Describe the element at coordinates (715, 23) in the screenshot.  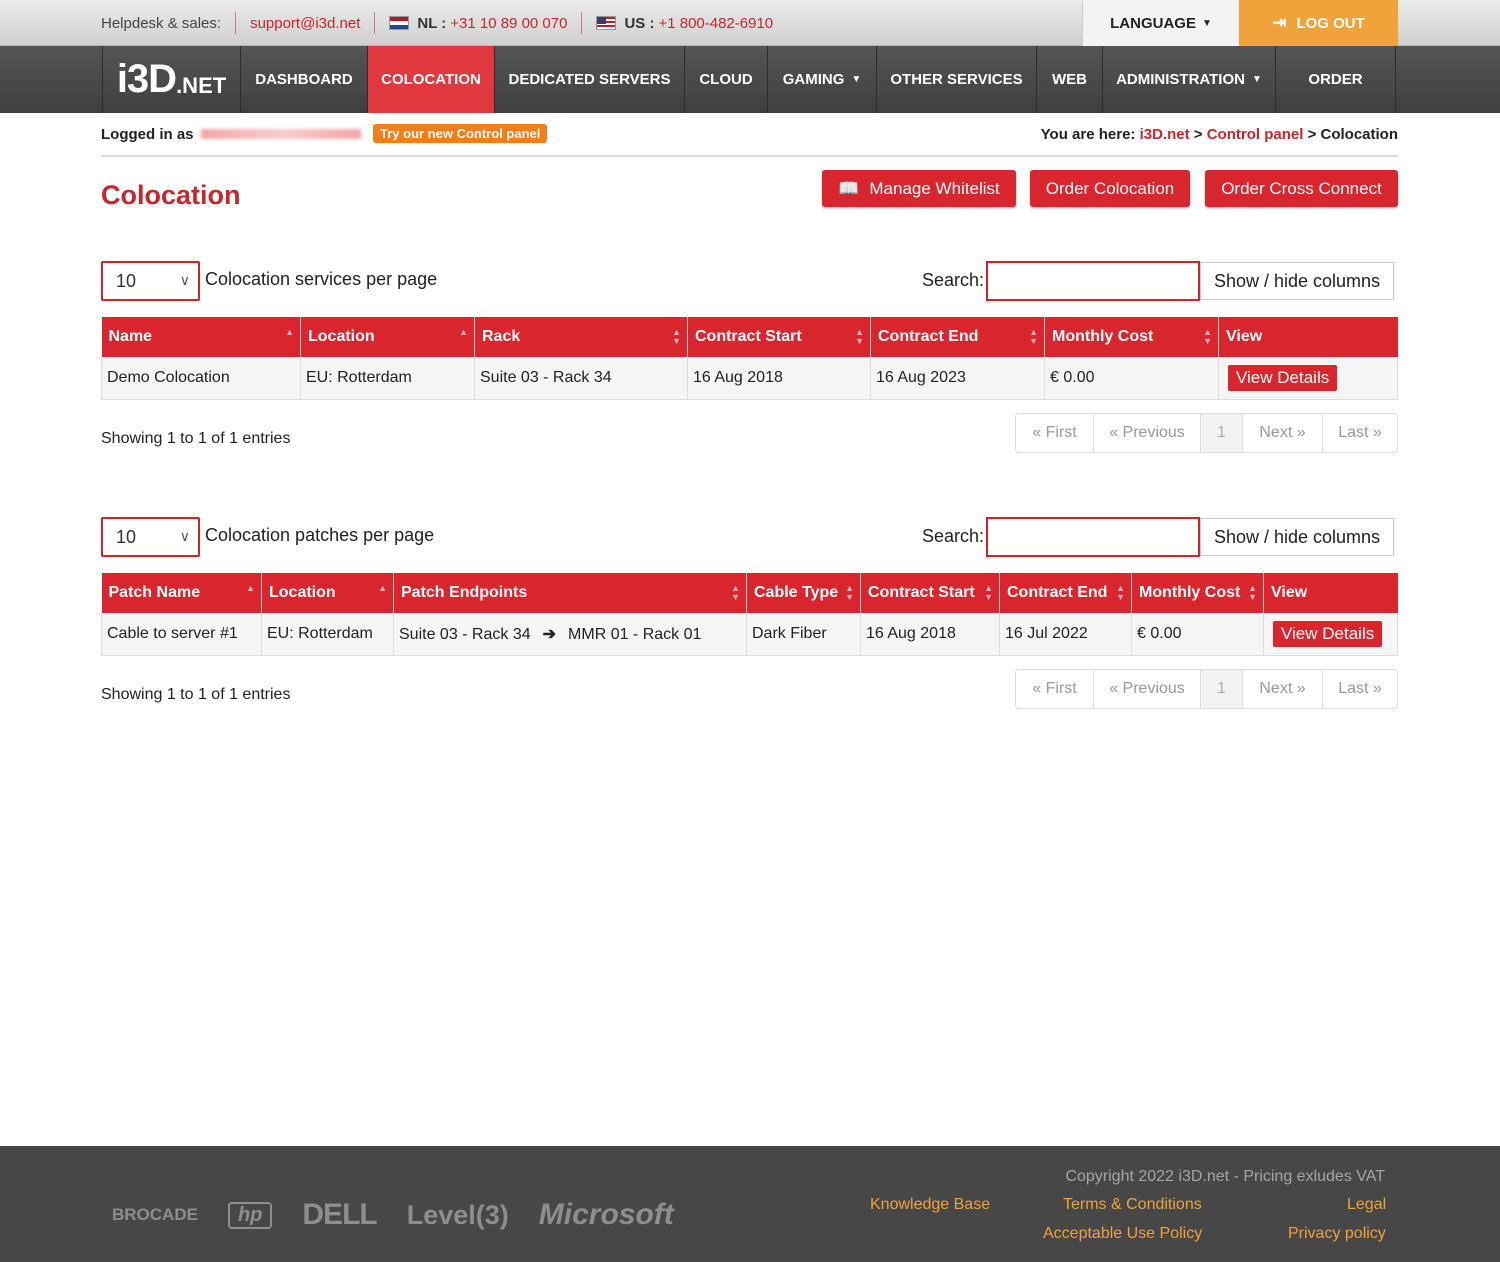
I see `us-phone-link: +1 800-482-6910` at that location.